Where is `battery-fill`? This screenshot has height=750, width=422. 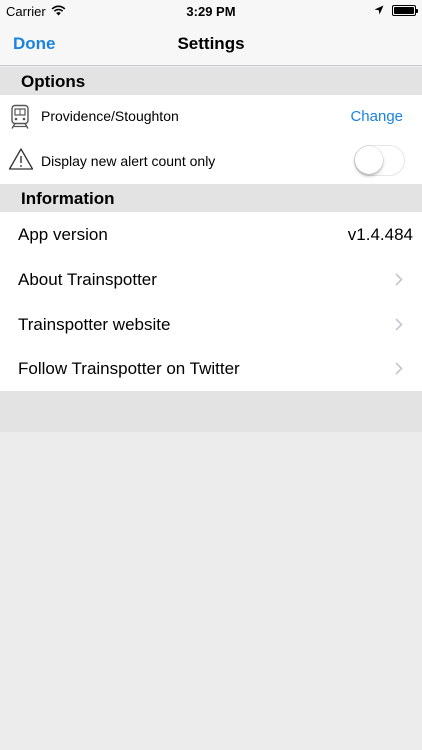 battery-fill is located at coordinates (404, 10).